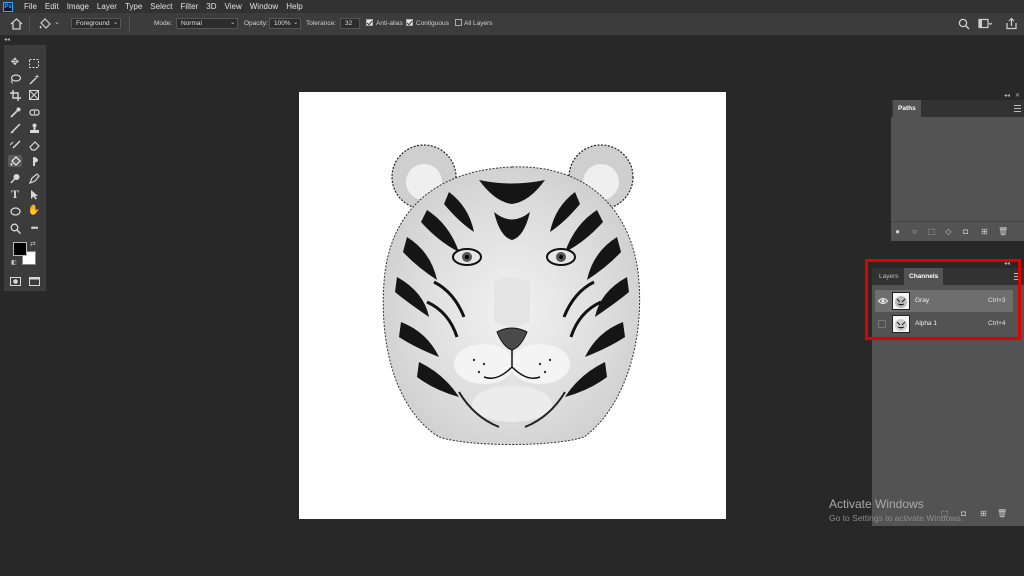 Image resolution: width=1024 pixels, height=576 pixels. Describe the element at coordinates (931, 231) in the screenshot. I see `load-selection-icon: ⬚` at that location.